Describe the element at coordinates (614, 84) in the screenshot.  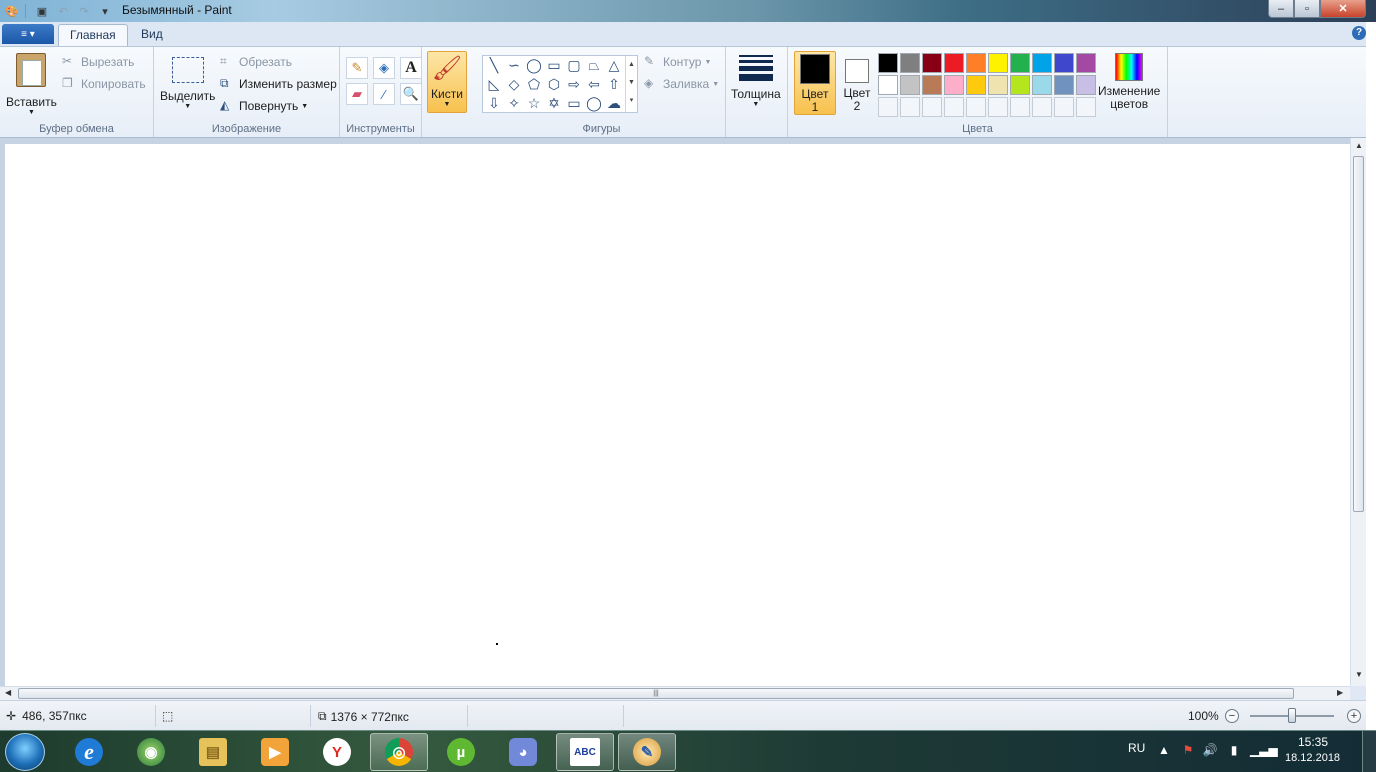
I see `up-arrow-shape-icon: ⇧` at that location.